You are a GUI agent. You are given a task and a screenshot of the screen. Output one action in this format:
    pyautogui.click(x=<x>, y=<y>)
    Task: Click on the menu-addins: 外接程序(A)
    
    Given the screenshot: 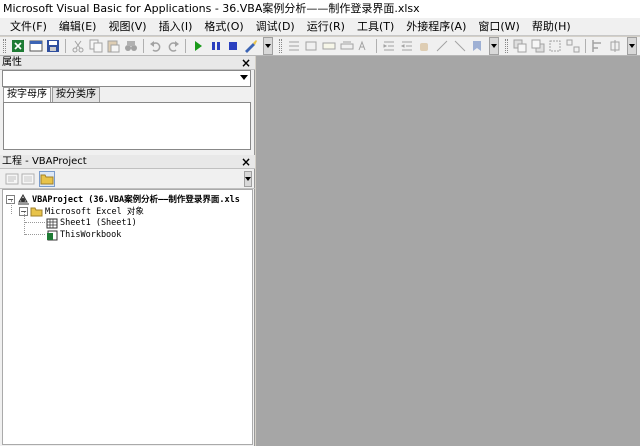 What is the action you would take?
    pyautogui.click(x=436, y=27)
    